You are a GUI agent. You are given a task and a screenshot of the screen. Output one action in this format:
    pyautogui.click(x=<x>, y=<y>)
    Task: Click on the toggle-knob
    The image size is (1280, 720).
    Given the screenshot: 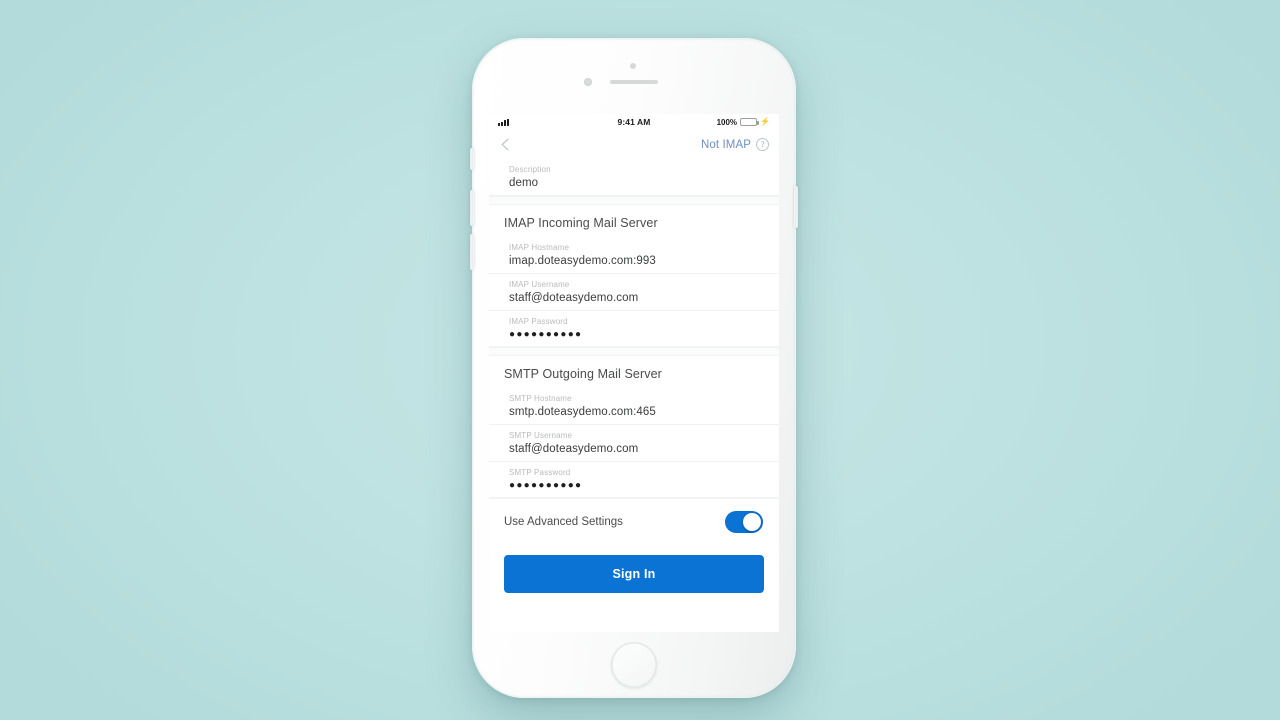 What is the action you would take?
    pyautogui.click(x=752, y=522)
    